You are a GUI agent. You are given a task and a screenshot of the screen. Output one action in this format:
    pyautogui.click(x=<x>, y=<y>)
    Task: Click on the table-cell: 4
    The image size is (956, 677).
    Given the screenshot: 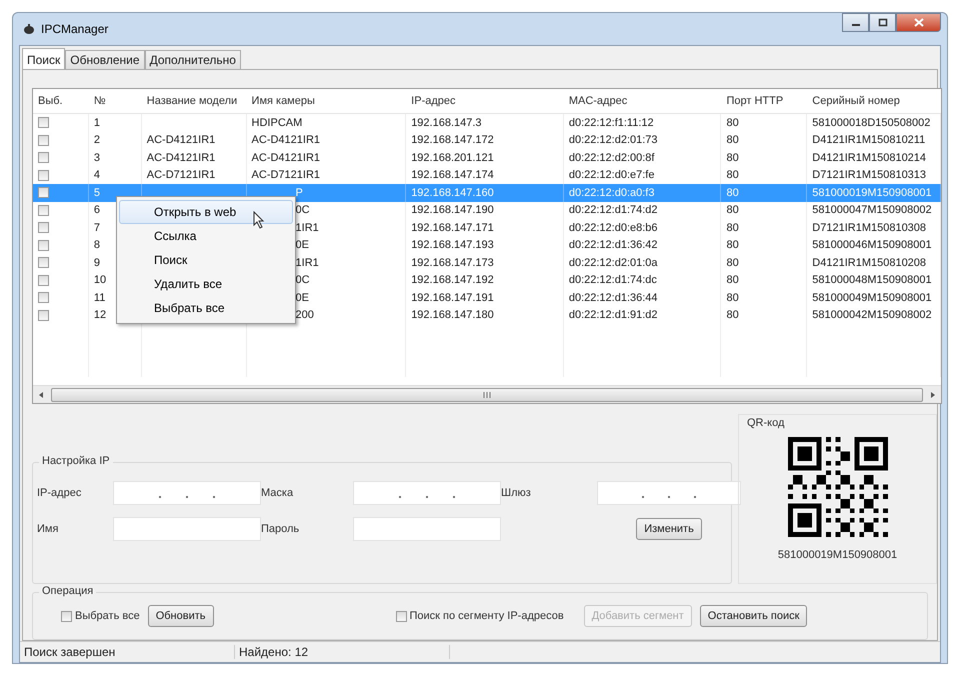 What is the action you would take?
    pyautogui.click(x=97, y=175)
    